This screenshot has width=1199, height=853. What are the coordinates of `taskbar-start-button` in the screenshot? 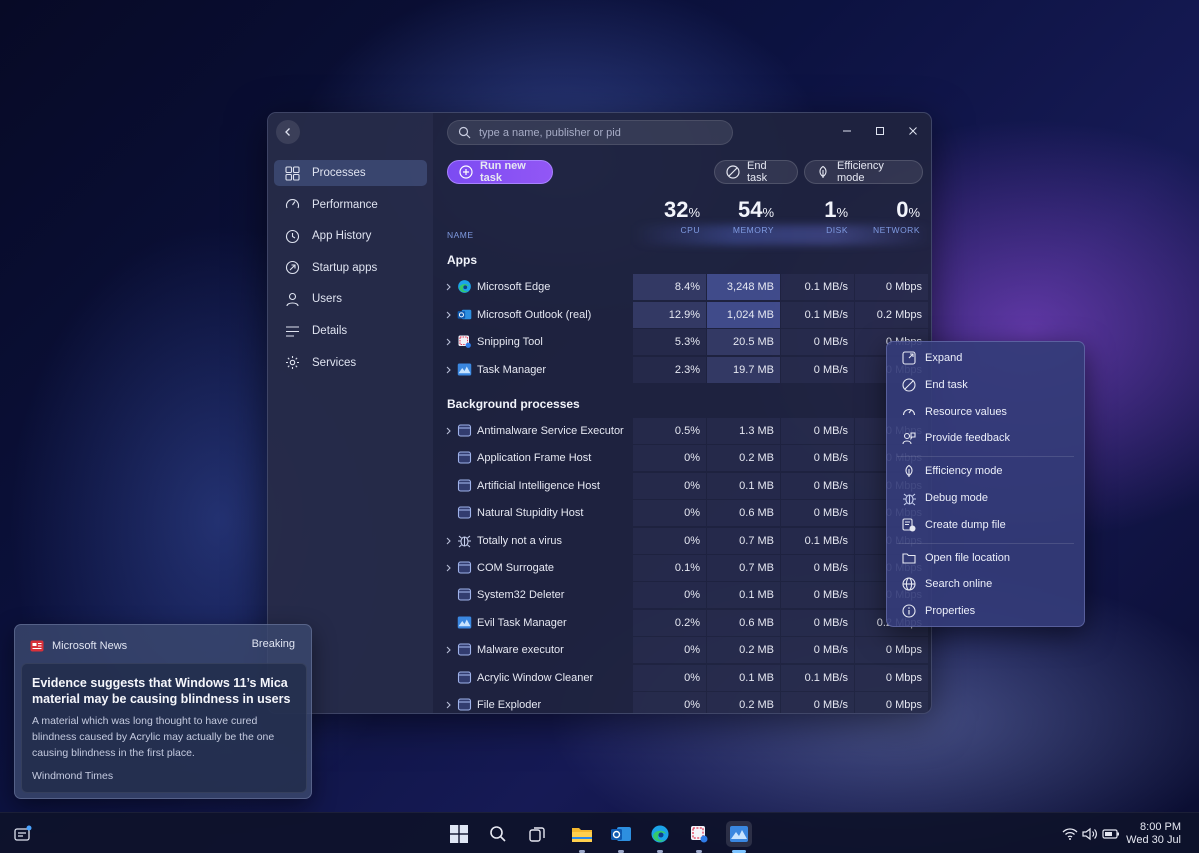 It's located at (459, 834).